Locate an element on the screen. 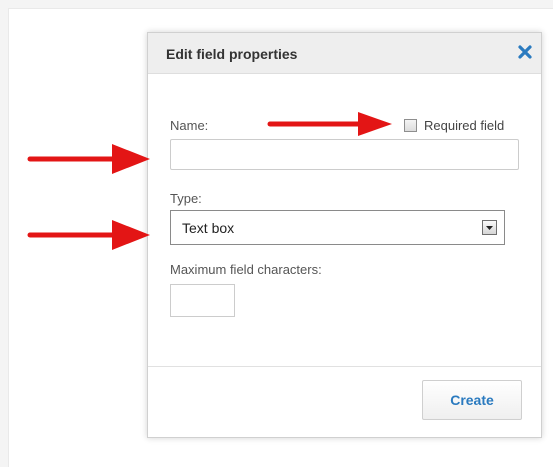 The image size is (553, 467). dialog-title: Edit field properties is located at coordinates (232, 54).